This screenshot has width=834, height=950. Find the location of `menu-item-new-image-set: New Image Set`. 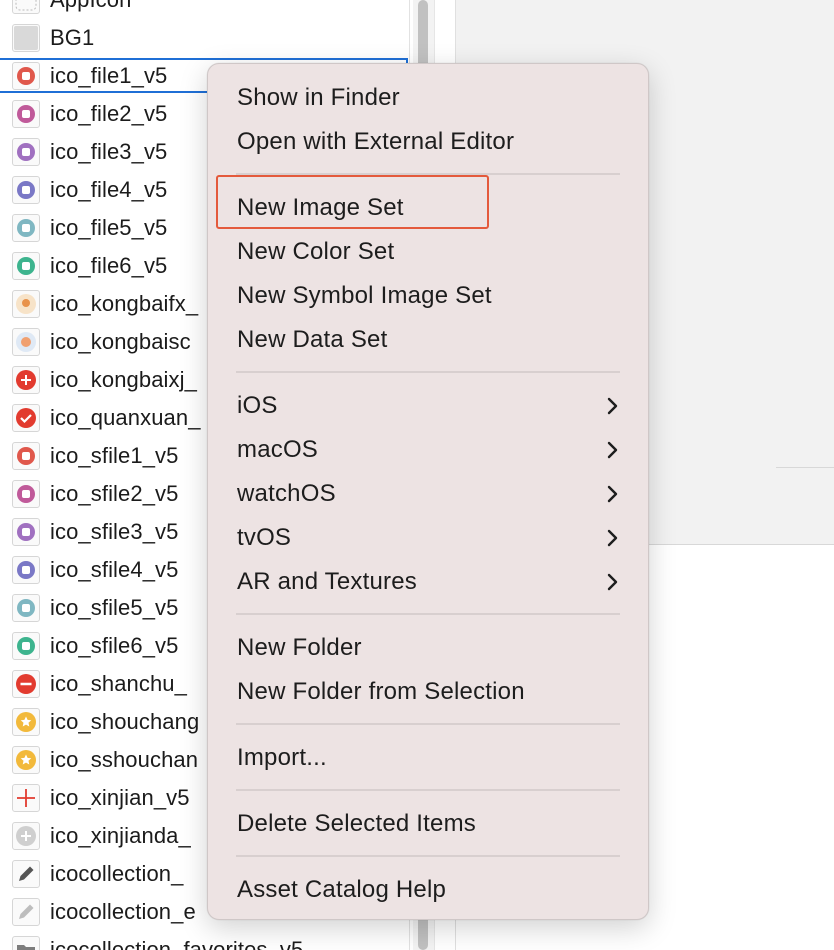

menu-item-new-image-set: New Image Set is located at coordinates (431, 208).